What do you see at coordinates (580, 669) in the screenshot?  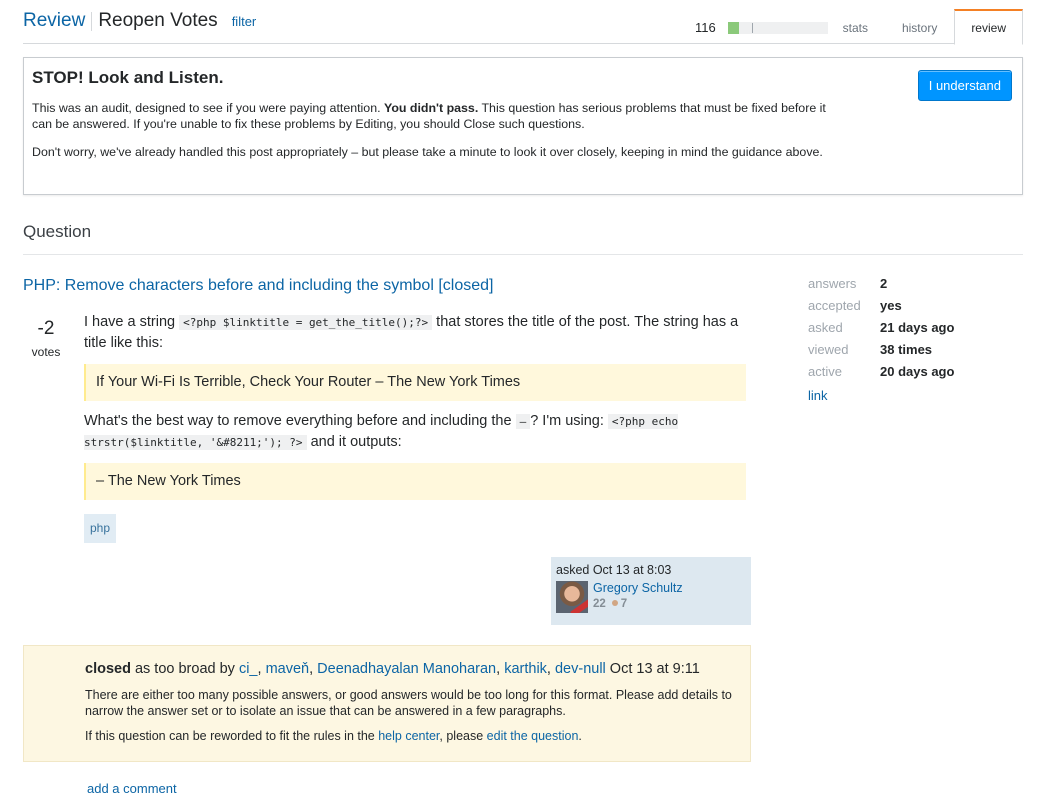 I see `voter-link: dev-null` at bounding box center [580, 669].